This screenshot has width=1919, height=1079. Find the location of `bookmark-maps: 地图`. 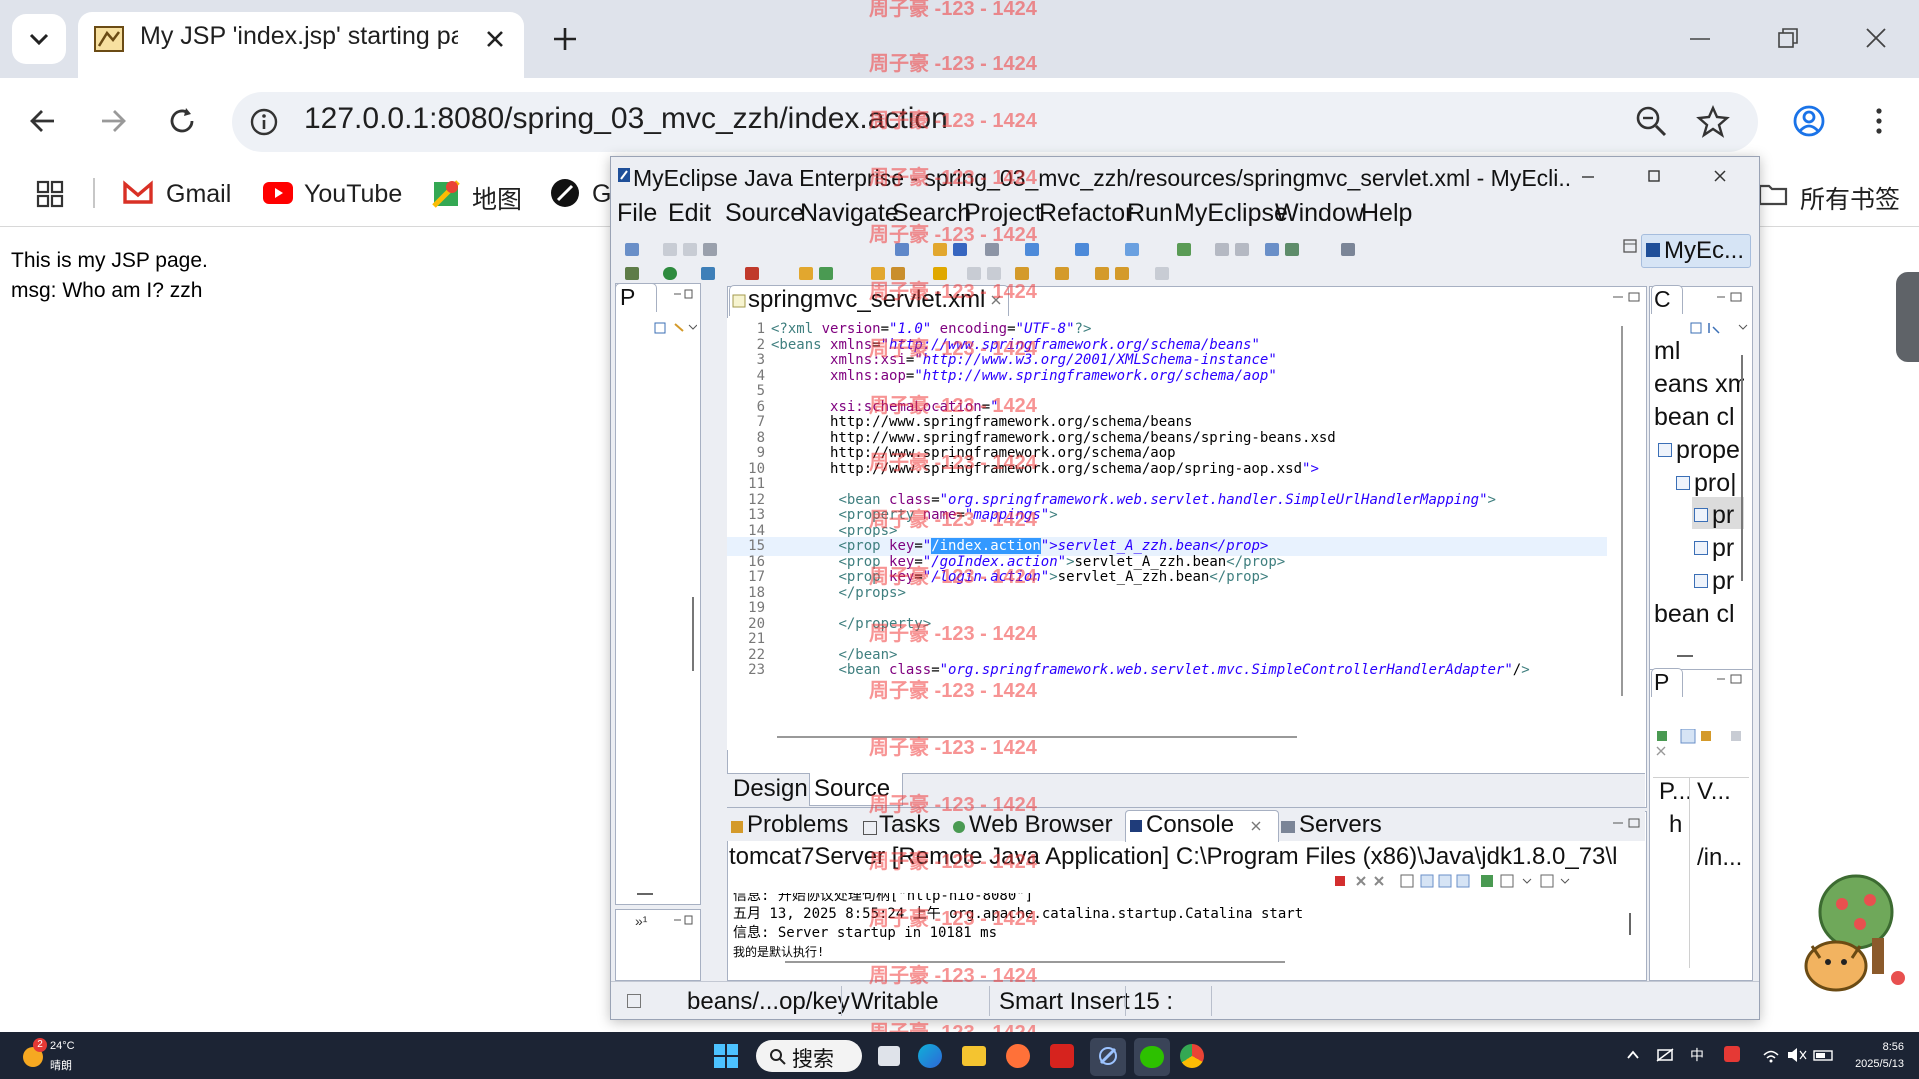

bookmark-maps: 地图 is located at coordinates (497, 198).